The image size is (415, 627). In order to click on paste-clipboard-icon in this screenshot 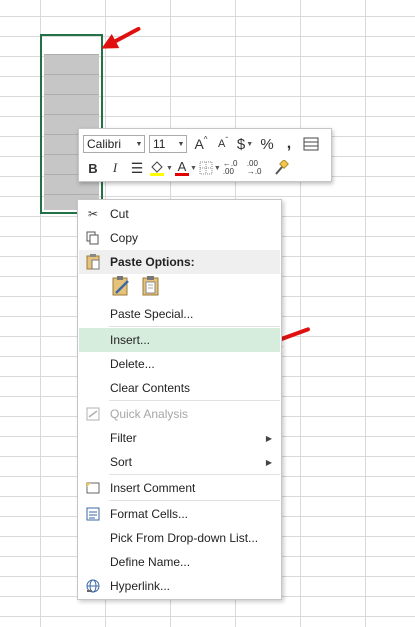, I will do `click(150, 286)`.